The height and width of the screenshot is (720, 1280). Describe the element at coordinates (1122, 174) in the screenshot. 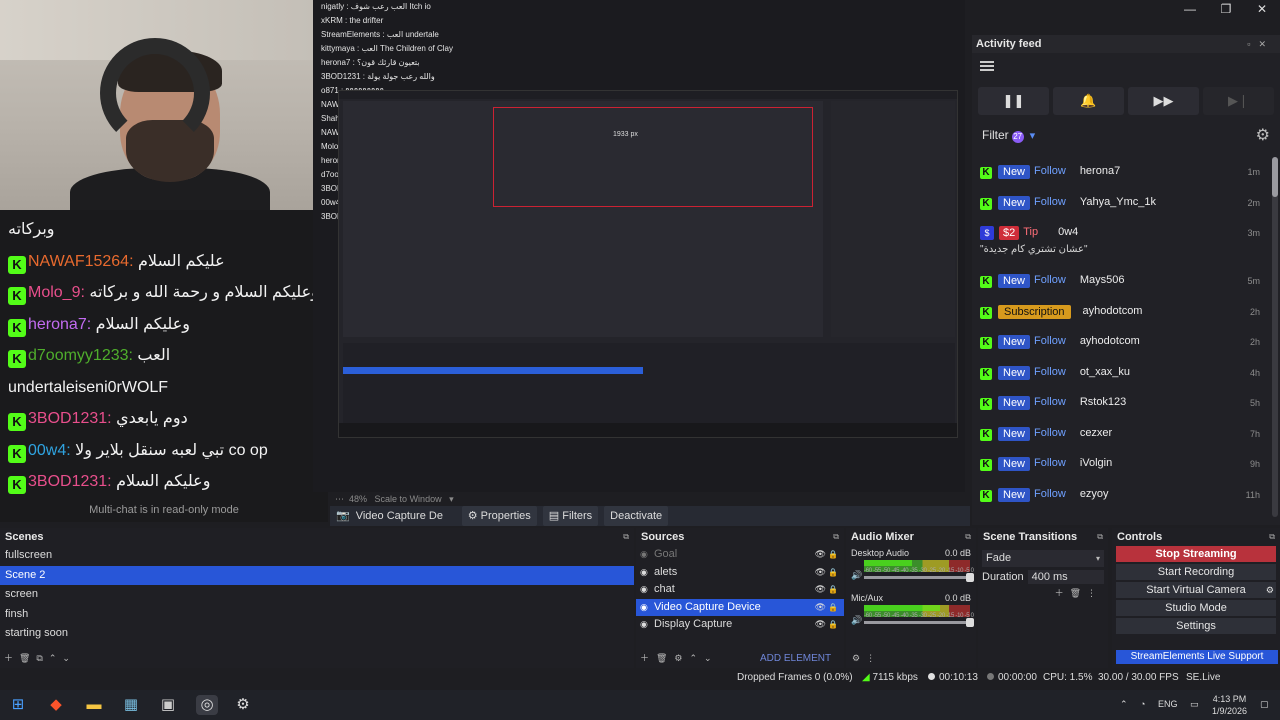

I see `feed-item: K New Follow herona7 1m` at that location.